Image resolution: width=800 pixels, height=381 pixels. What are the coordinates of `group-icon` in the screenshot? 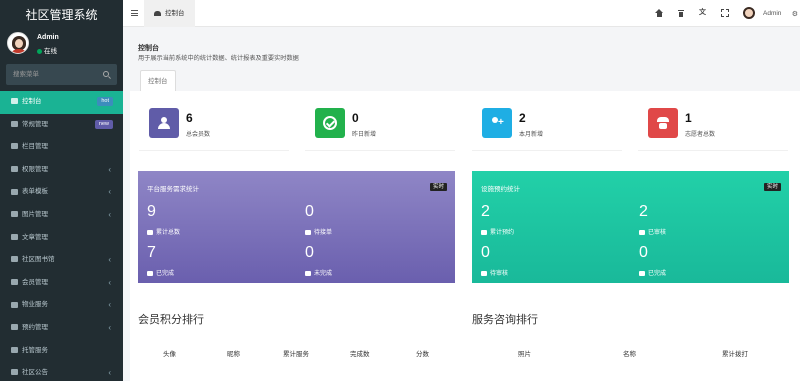 It's located at (14, 169).